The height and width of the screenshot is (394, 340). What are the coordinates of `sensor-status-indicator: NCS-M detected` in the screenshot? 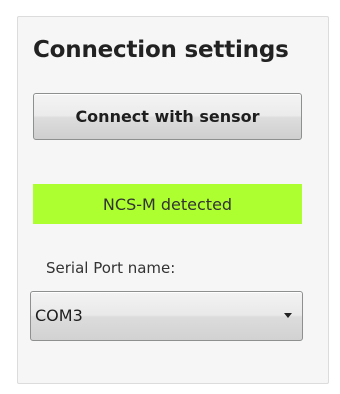 It's located at (167, 204).